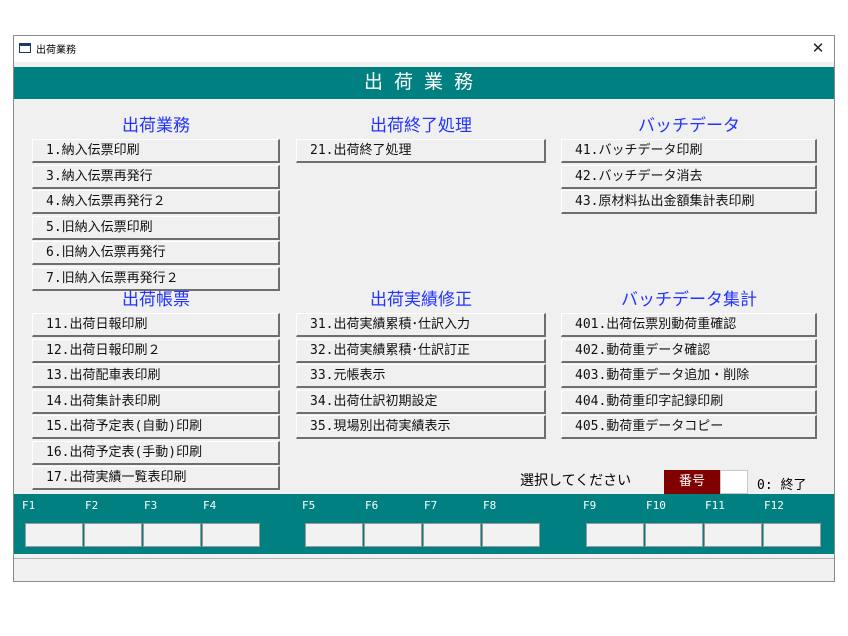 Image resolution: width=848 pixels, height=636 pixels. I want to click on title-bar: 出荷業務 ✕, so click(424, 49).